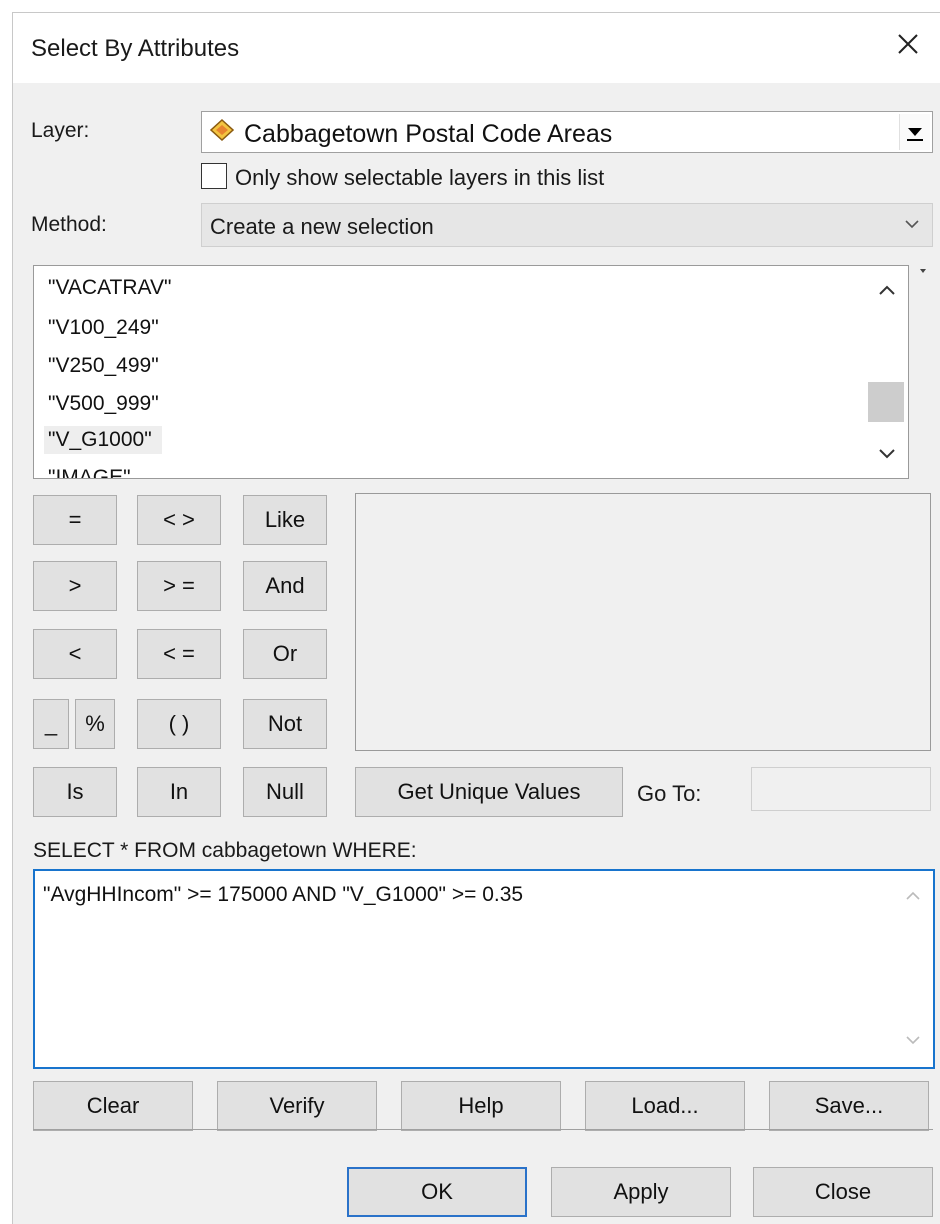 The image size is (940, 1224). What do you see at coordinates (428, 134) in the screenshot?
I see `layer-value: Cabbagetown Postal Code Areas` at bounding box center [428, 134].